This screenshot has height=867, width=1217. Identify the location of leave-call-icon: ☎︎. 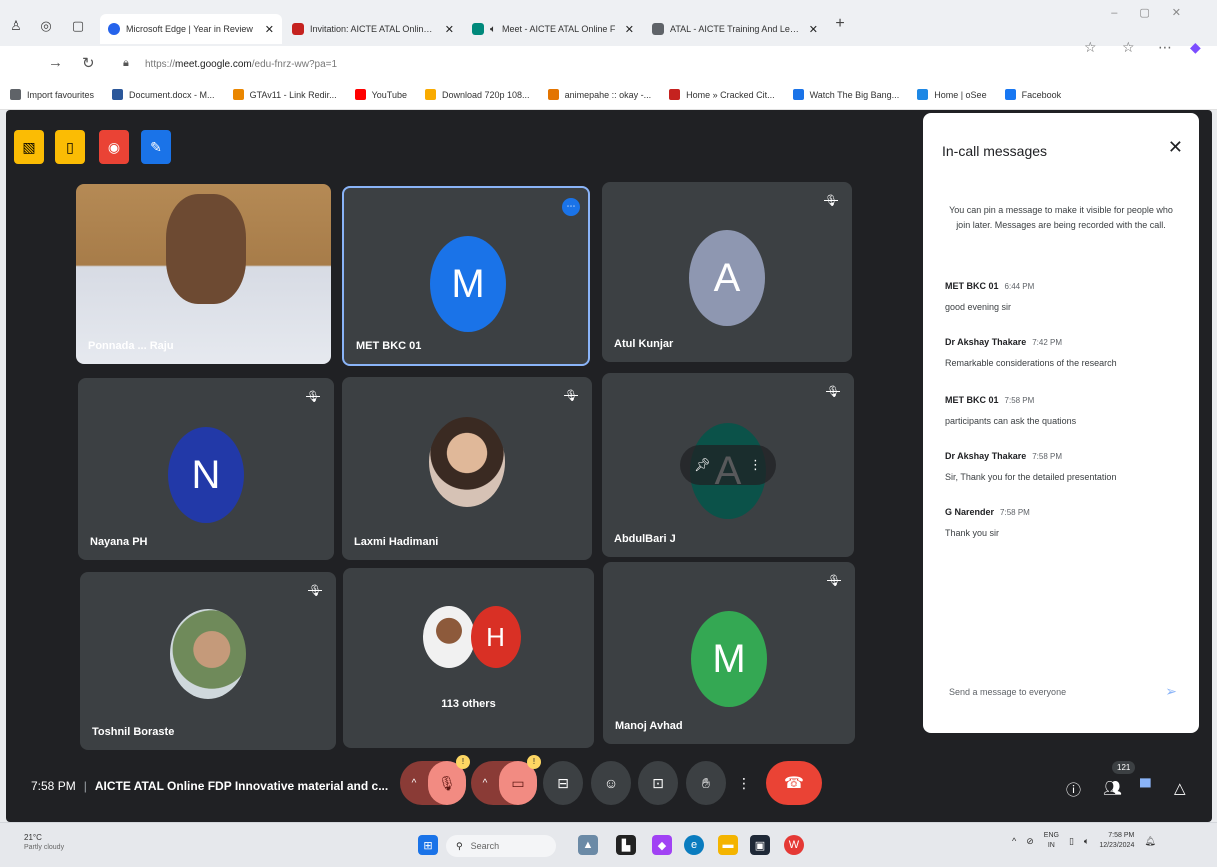
(794, 783).